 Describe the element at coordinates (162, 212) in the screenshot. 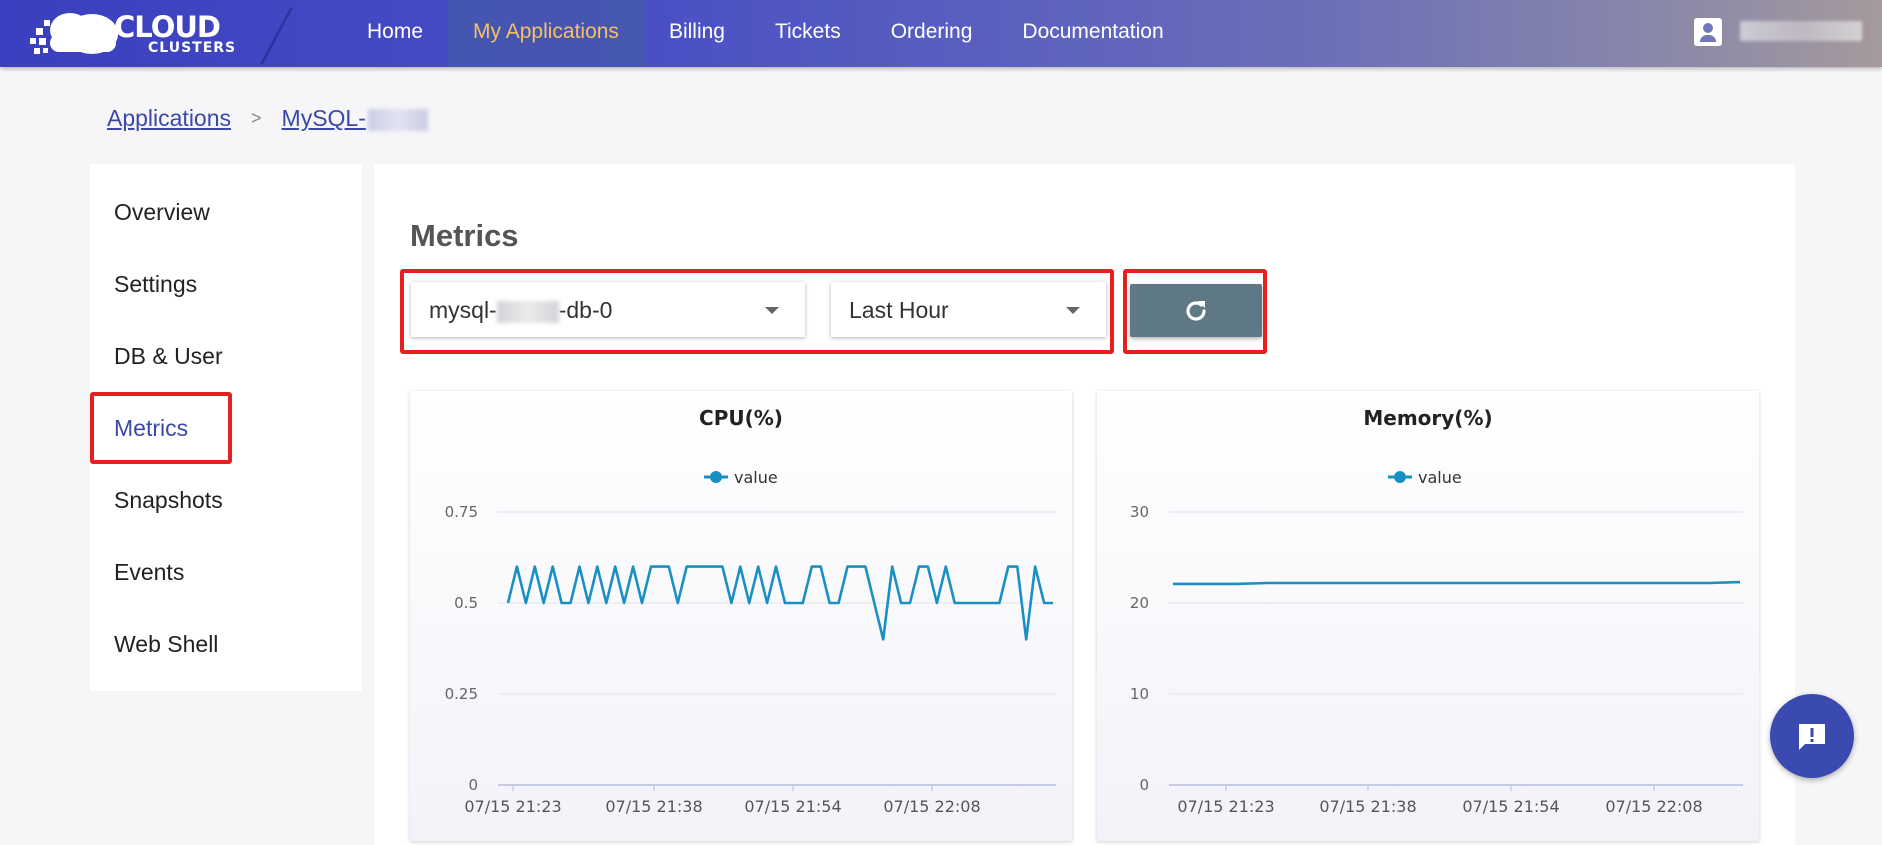

I see `sidebar-item-overview: Overview` at that location.